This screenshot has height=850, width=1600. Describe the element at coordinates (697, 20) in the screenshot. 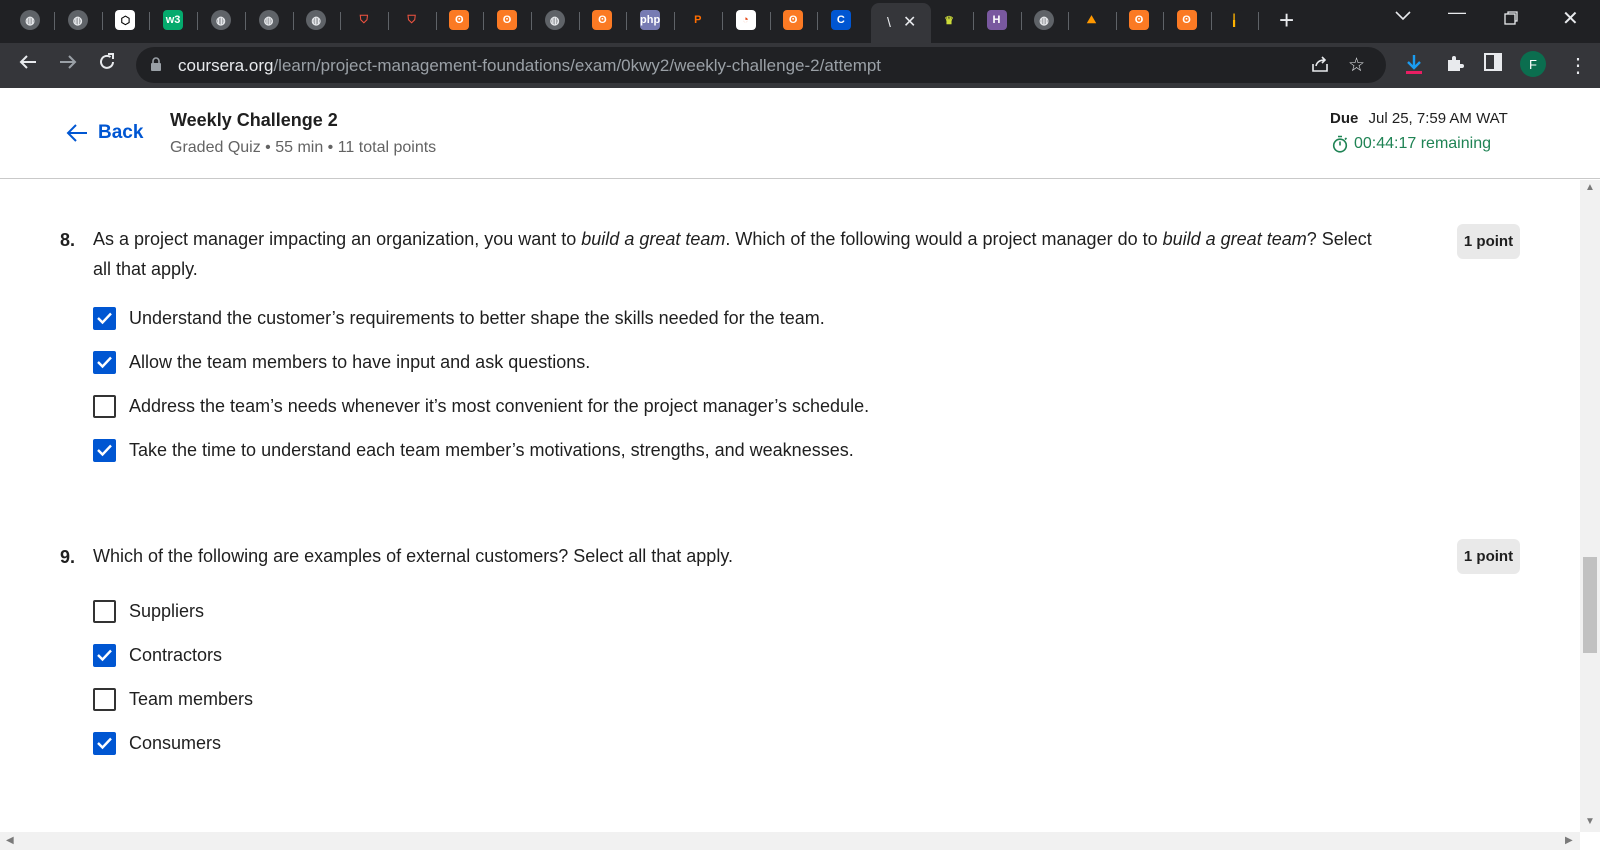

I see `p-icon: P` at that location.